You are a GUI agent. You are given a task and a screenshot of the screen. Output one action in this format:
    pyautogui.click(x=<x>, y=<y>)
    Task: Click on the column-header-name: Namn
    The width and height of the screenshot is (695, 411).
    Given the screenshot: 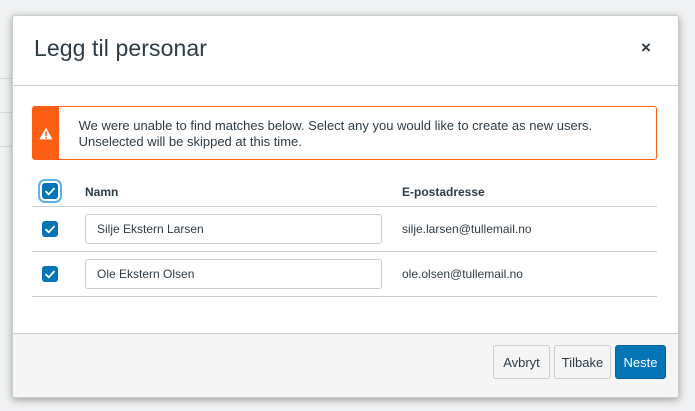 What is the action you would take?
    pyautogui.click(x=102, y=192)
    